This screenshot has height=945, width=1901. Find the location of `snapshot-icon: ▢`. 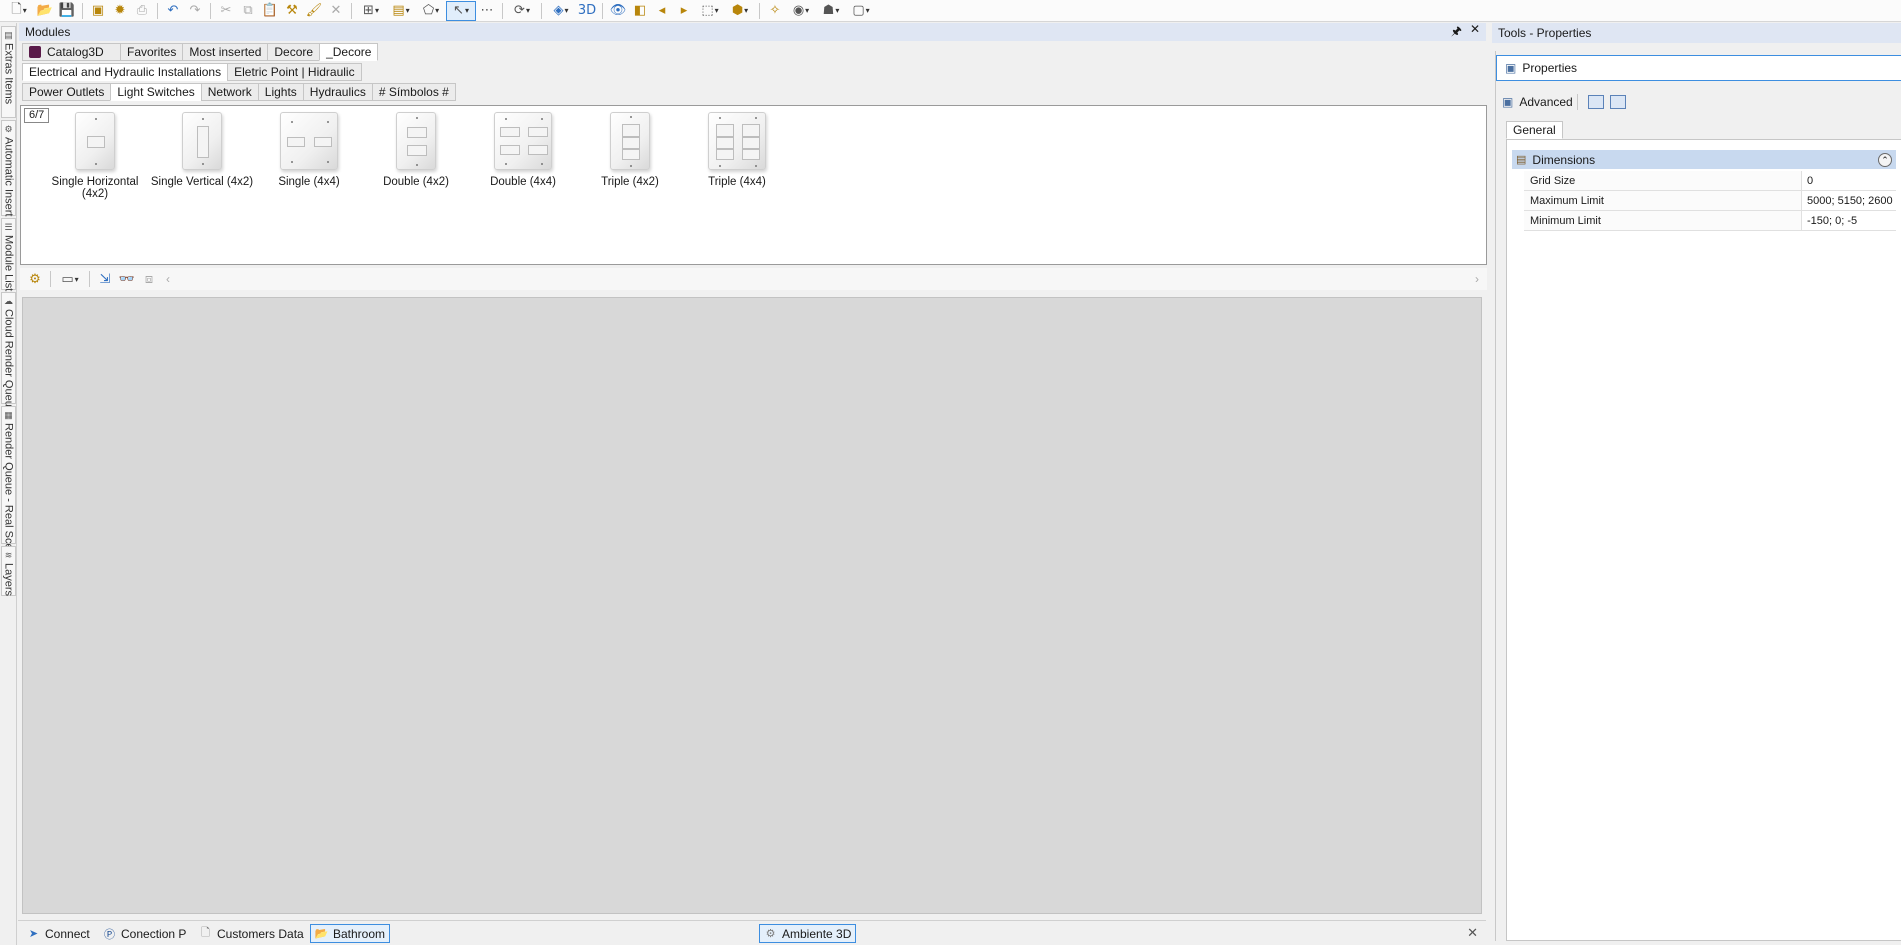

snapshot-icon: ▢ is located at coordinates (861, 11).